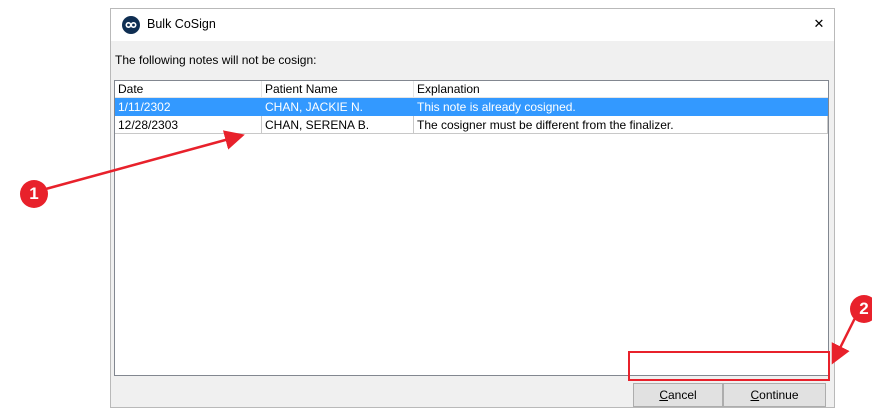 Image resolution: width=872 pixels, height=409 pixels. I want to click on highlight-box, so click(729, 366).